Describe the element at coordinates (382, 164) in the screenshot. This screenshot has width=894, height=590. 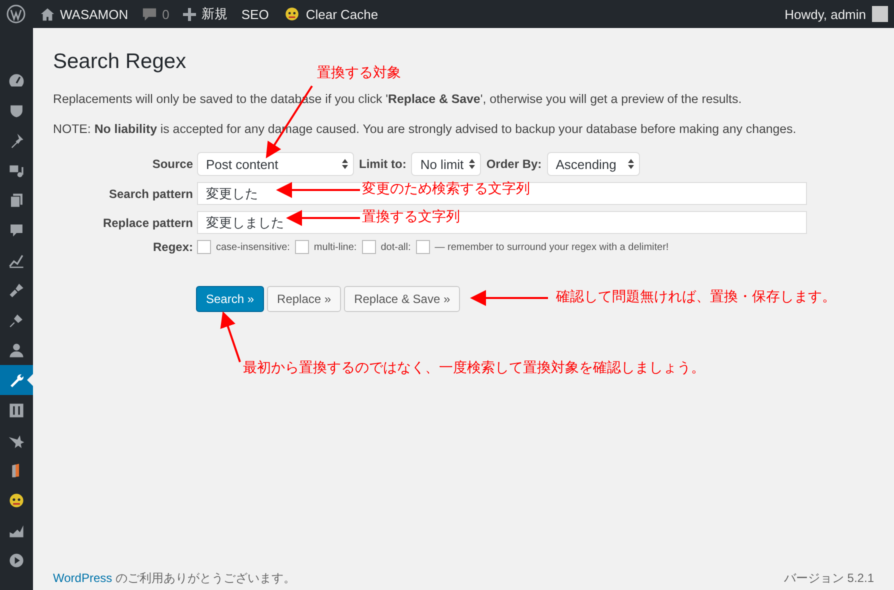
I see `field-label: Limit to:` at that location.